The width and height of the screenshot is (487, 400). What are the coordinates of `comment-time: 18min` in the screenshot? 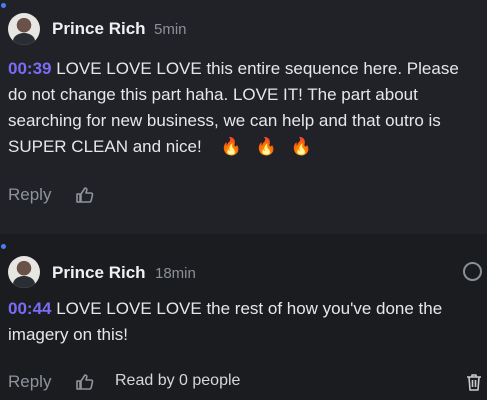 It's located at (175, 273).